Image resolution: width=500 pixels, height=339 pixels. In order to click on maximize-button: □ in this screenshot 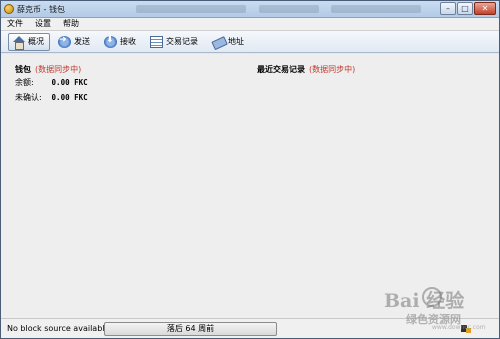, I will do `click(465, 8)`.